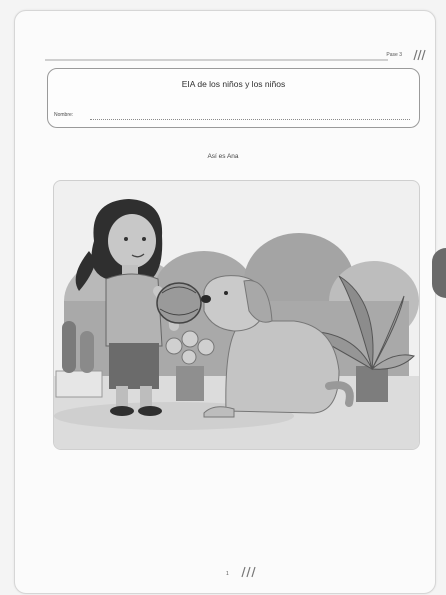  What do you see at coordinates (282, 367) in the screenshot?
I see `dog-body` at bounding box center [282, 367].